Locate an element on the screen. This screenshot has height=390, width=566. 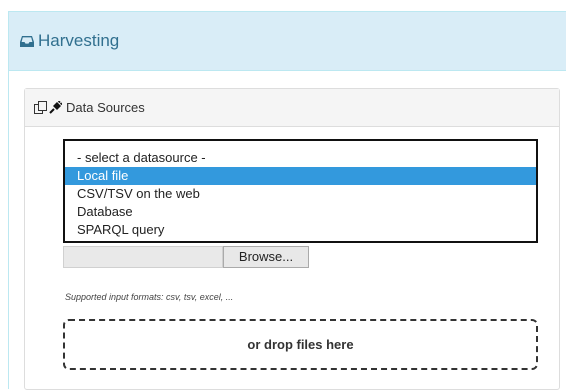
data-sources-header: Data Sources is located at coordinates (292, 108).